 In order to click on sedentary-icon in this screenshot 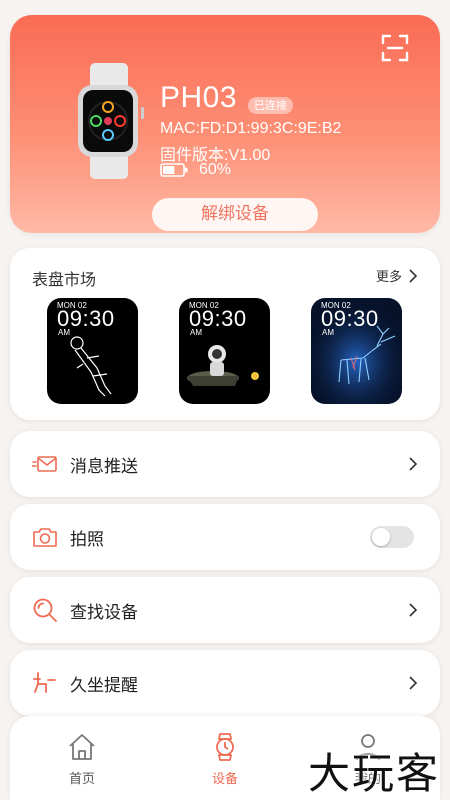, I will do `click(44, 682)`.